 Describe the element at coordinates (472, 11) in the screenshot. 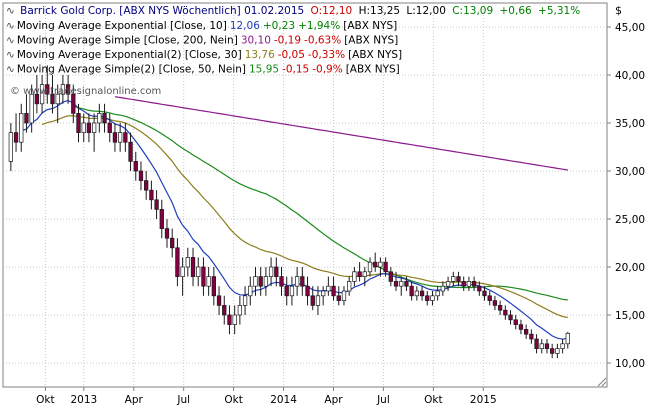

I see `quote-close: C:13,09` at that location.